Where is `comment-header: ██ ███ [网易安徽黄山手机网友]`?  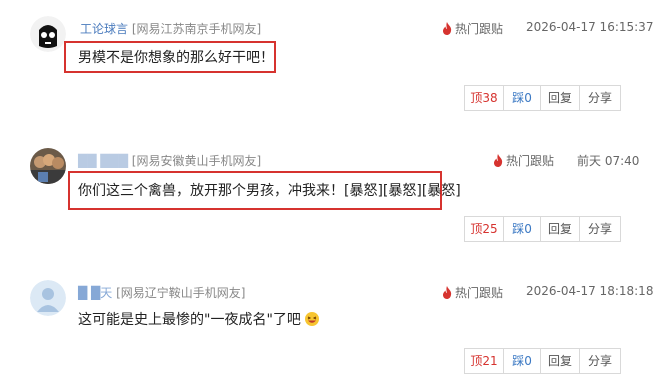 comment-header: ██ ███ [网易安徽黄山手机网友] is located at coordinates (169, 160).